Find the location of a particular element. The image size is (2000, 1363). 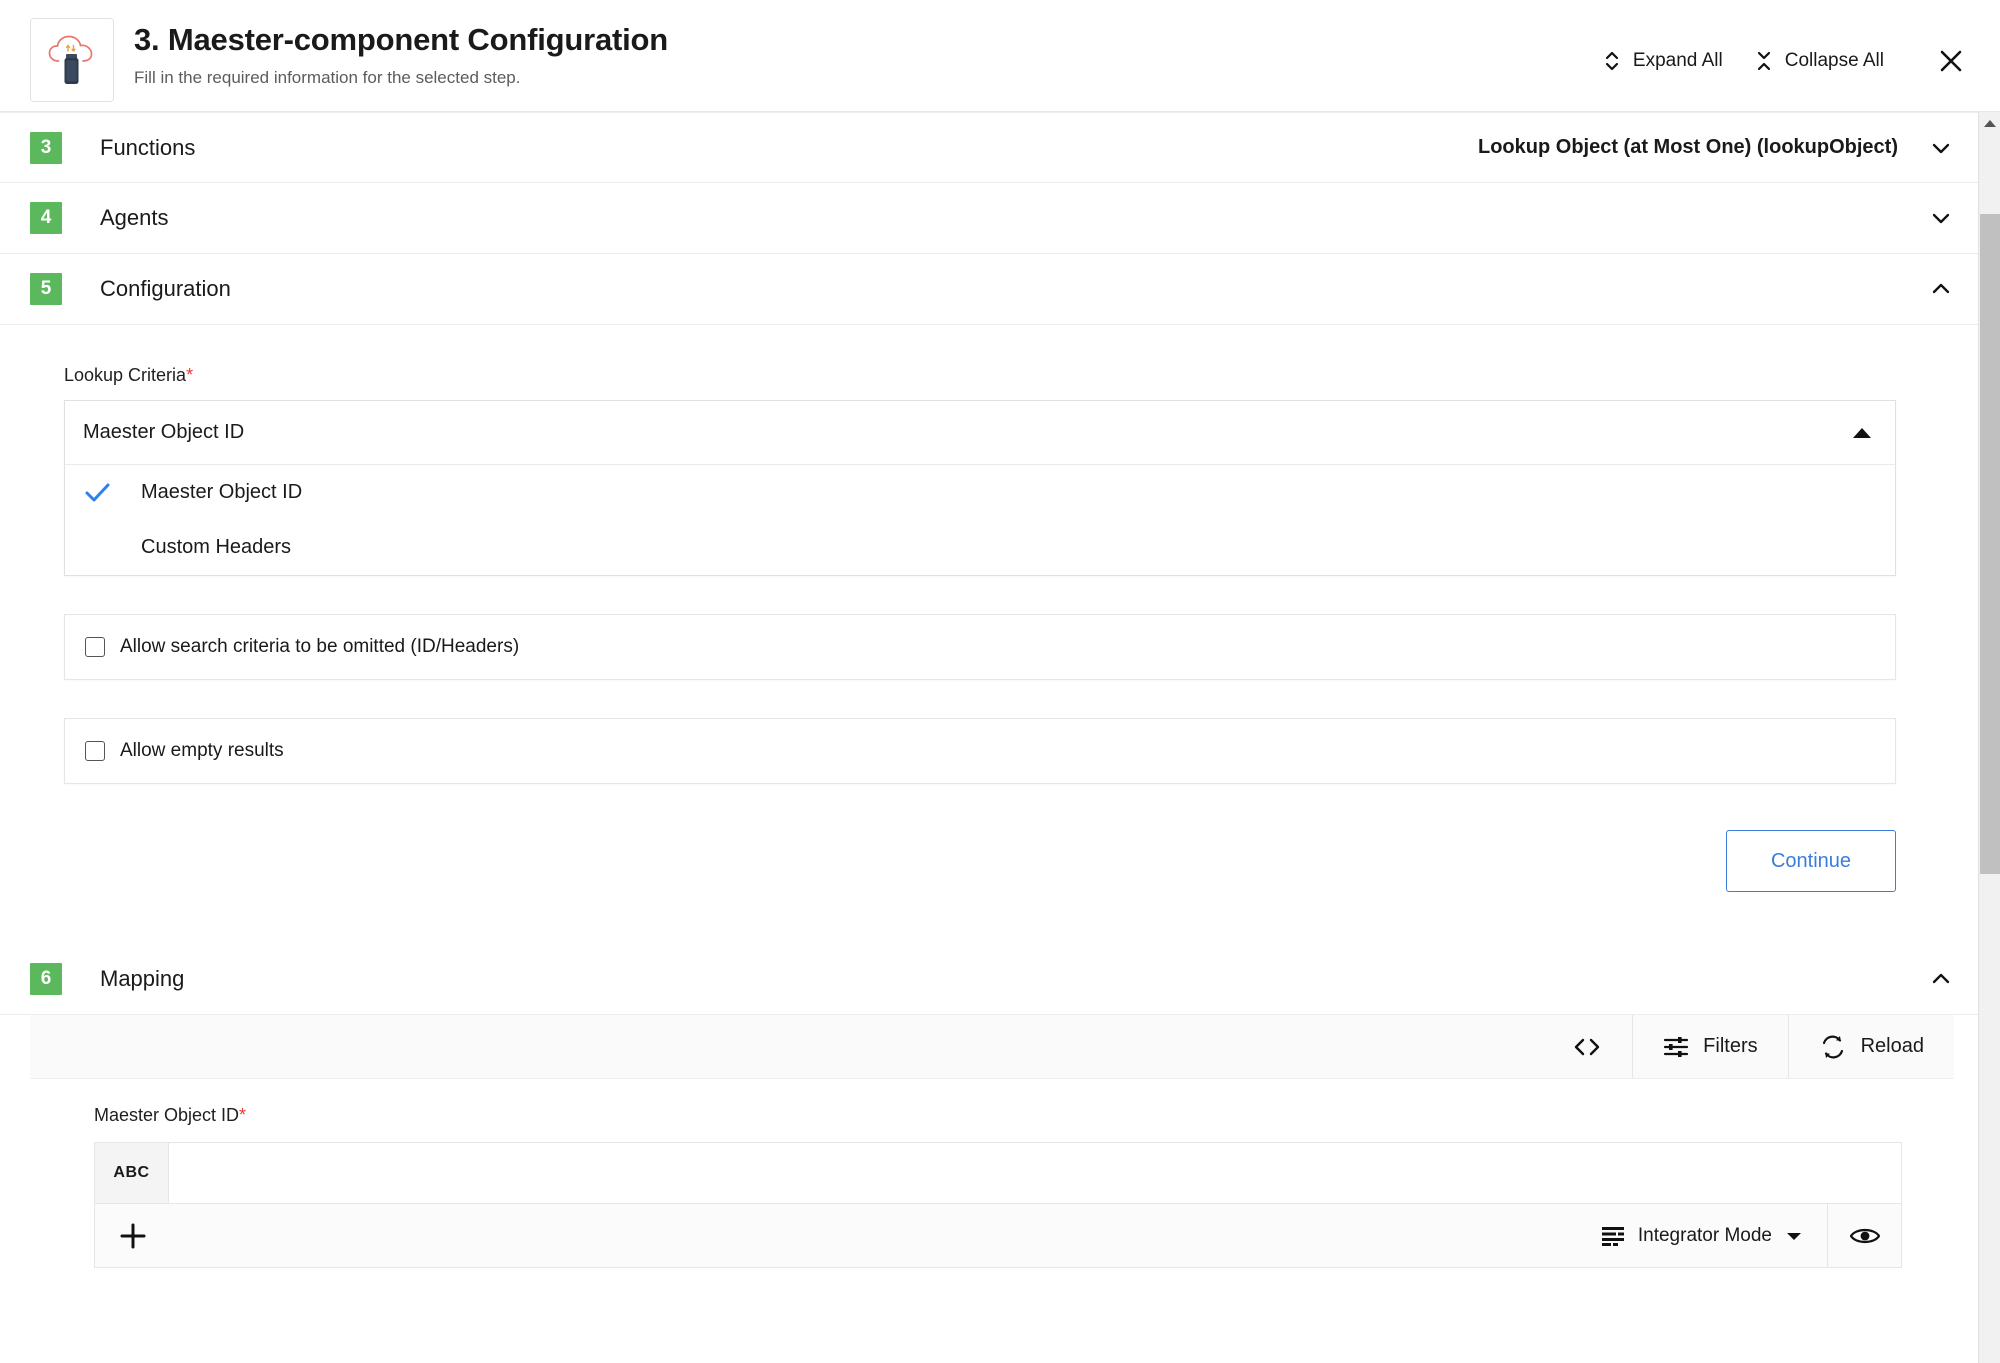

code-view-button is located at coordinates (1587, 1046).